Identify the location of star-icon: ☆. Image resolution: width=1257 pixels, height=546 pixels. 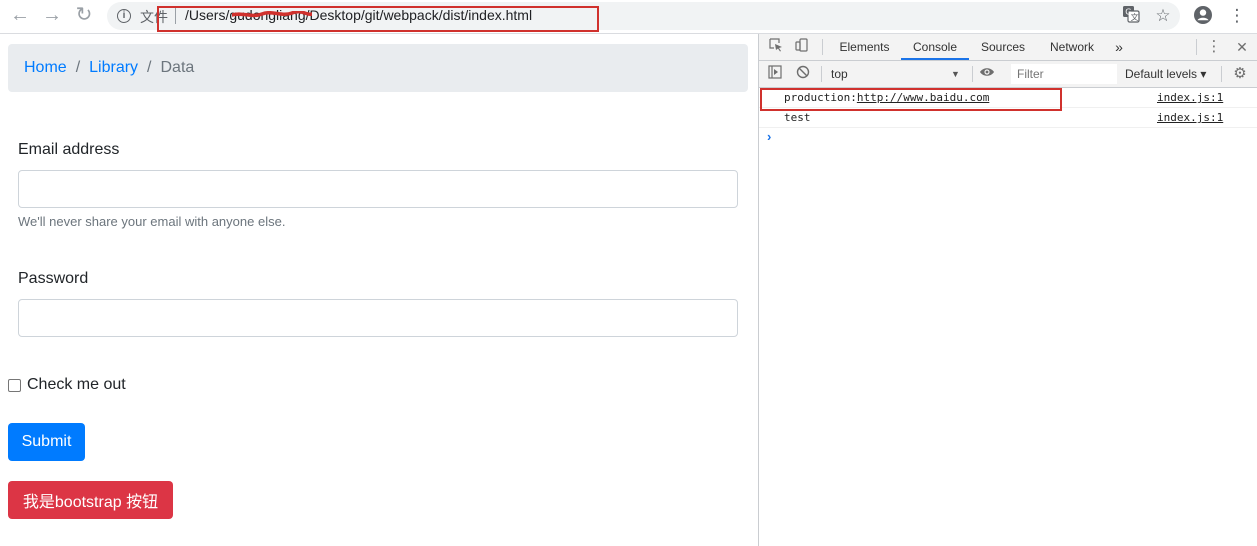
(1163, 16).